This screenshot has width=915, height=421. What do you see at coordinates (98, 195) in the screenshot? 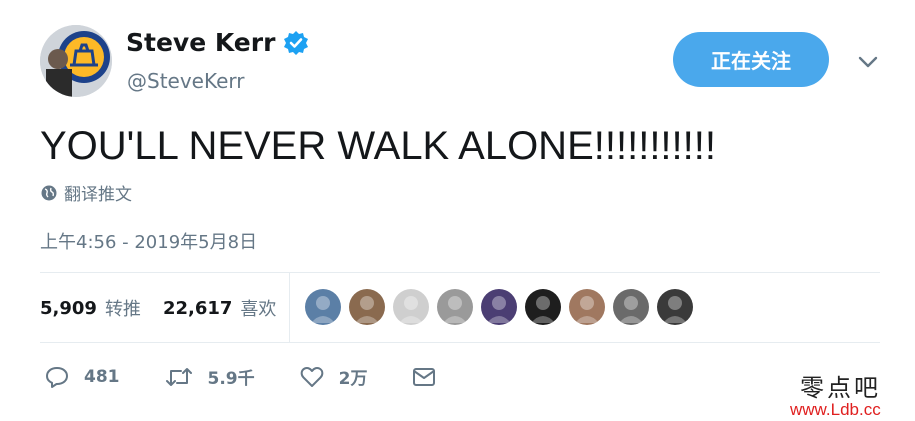
I see `translate-label: 翻译推文` at bounding box center [98, 195].